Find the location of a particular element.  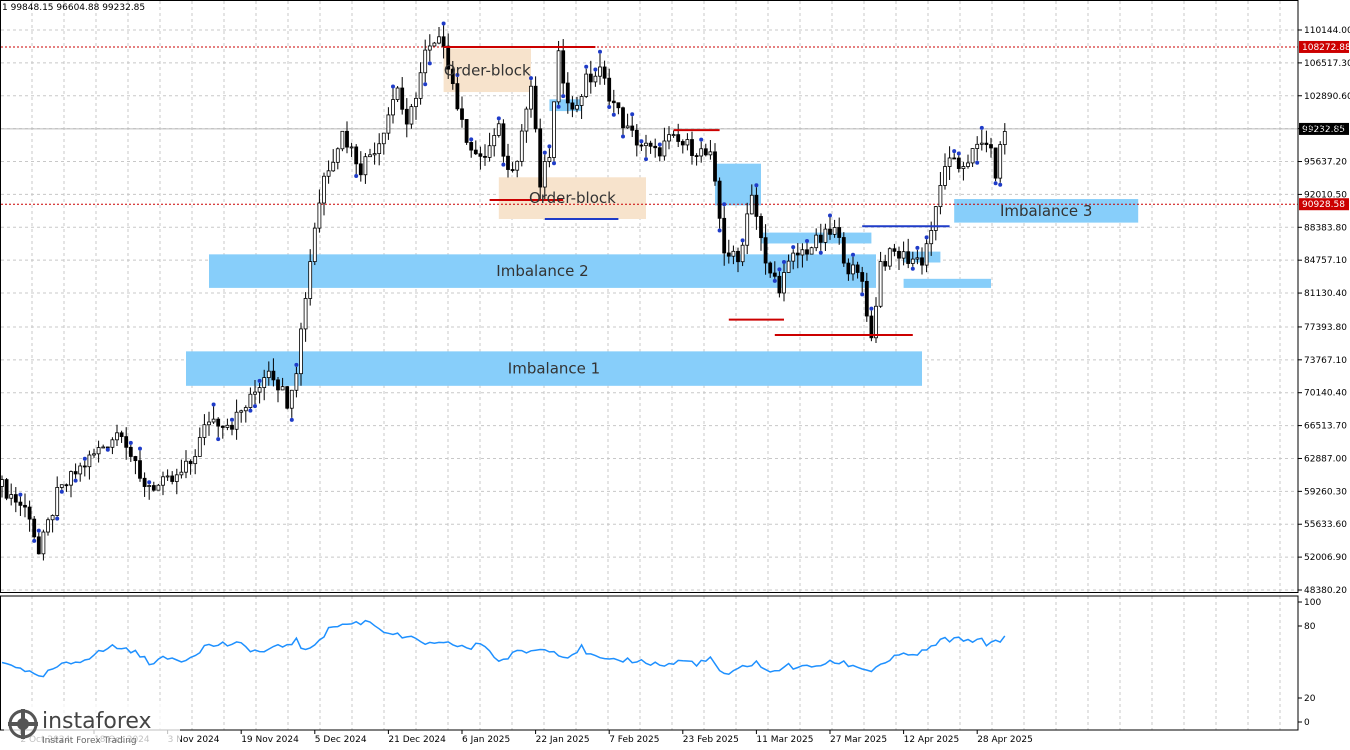

instaforex-logo: instaforex Instant Forex Trading is located at coordinates (92, 726).